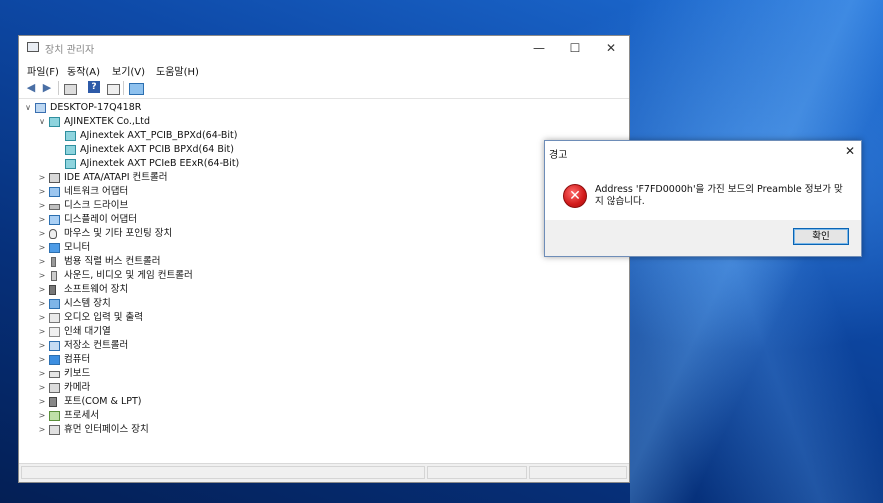 The image size is (883, 503). Describe the element at coordinates (96, 107) in the screenshot. I see `tree-root-label: DESKTOP-17Q418R` at that location.